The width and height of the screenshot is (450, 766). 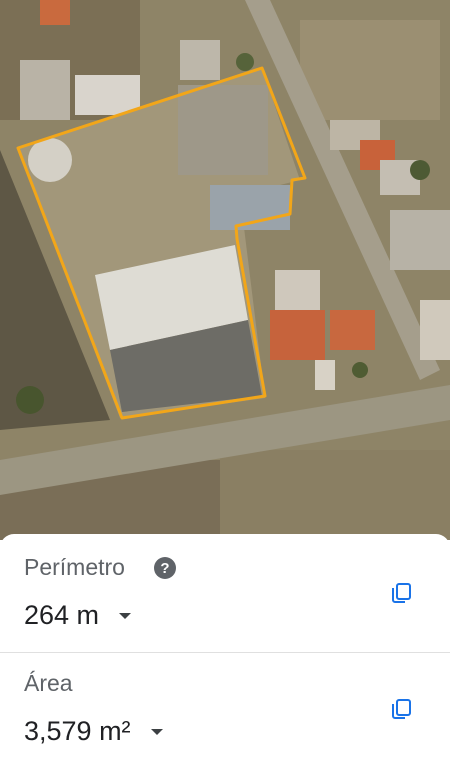 I want to click on area-label: Área, so click(x=48, y=683).